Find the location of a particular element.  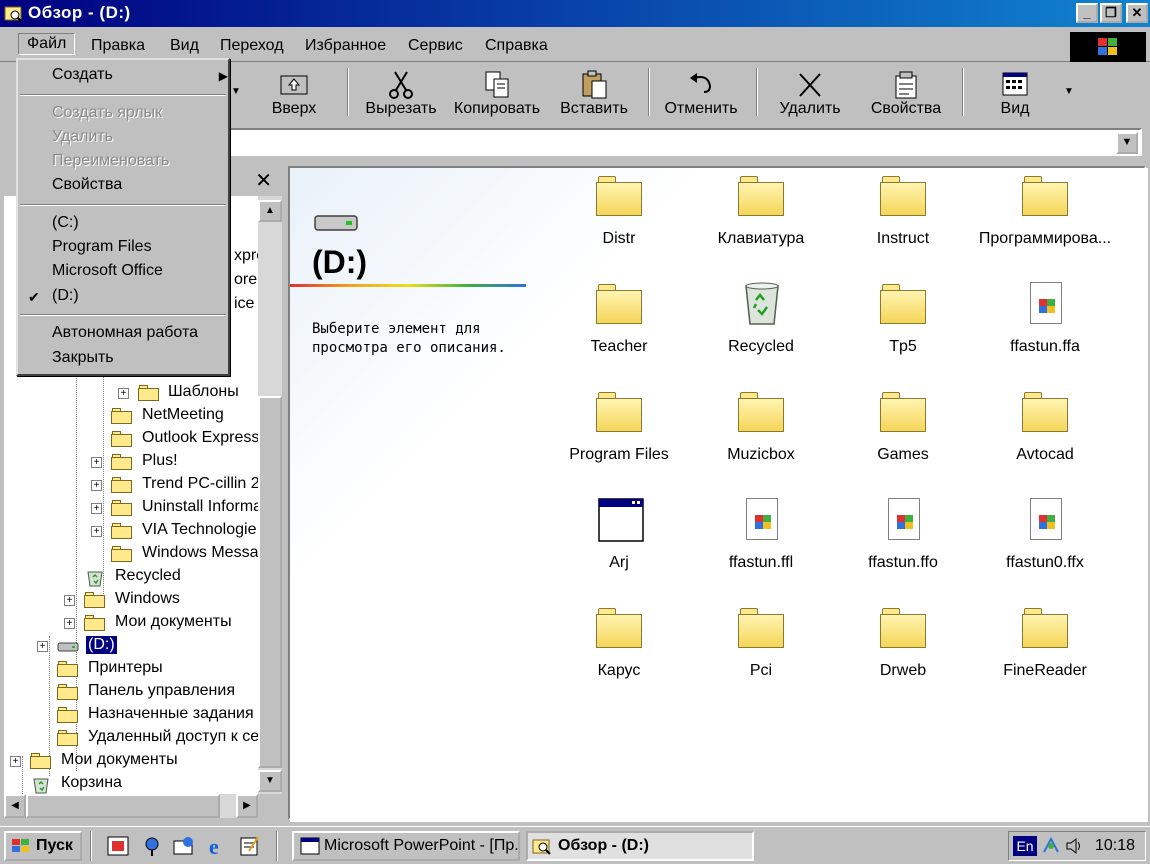

menu-item-create-shortcut: Создать ярлык is located at coordinates (107, 115).